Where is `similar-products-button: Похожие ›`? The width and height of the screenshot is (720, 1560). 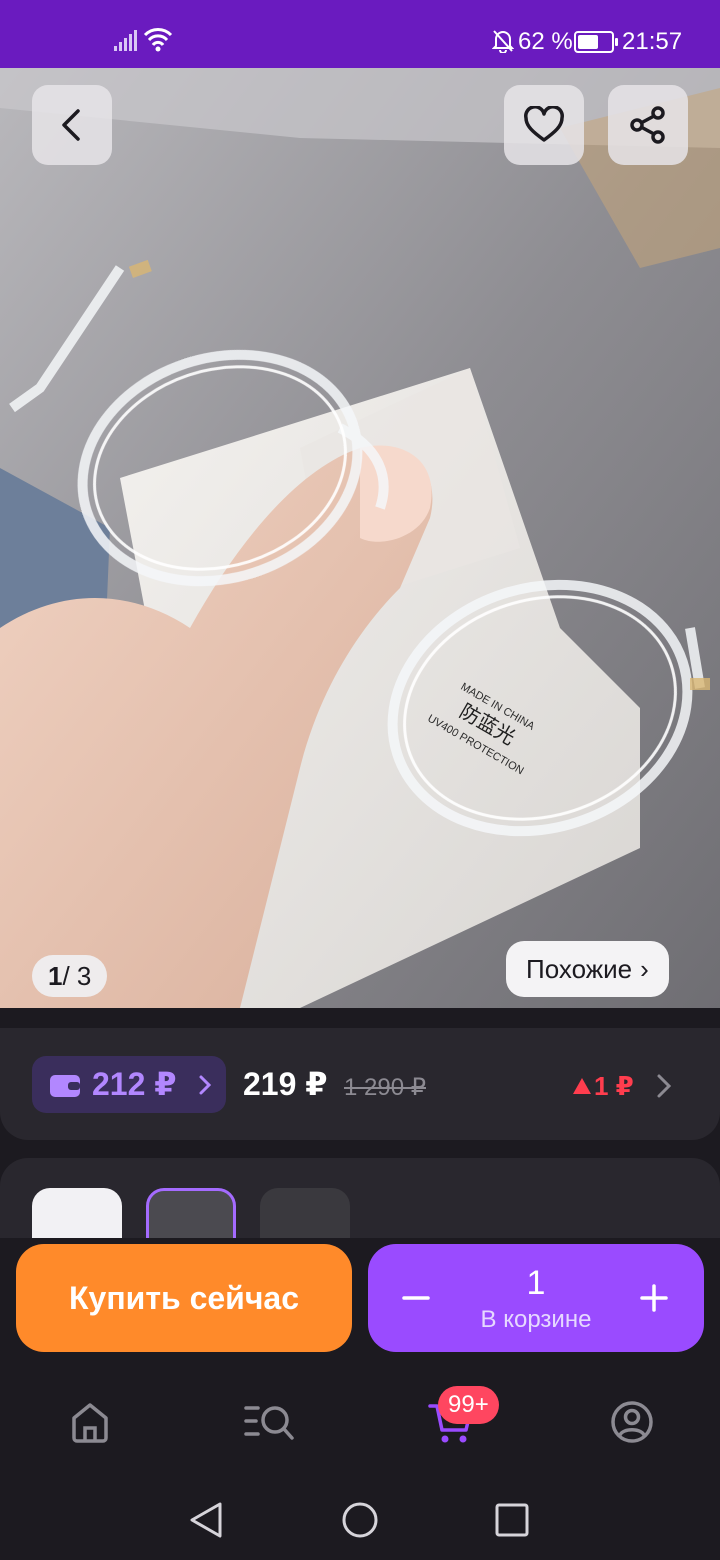
similar-products-button: Похожие › is located at coordinates (587, 969).